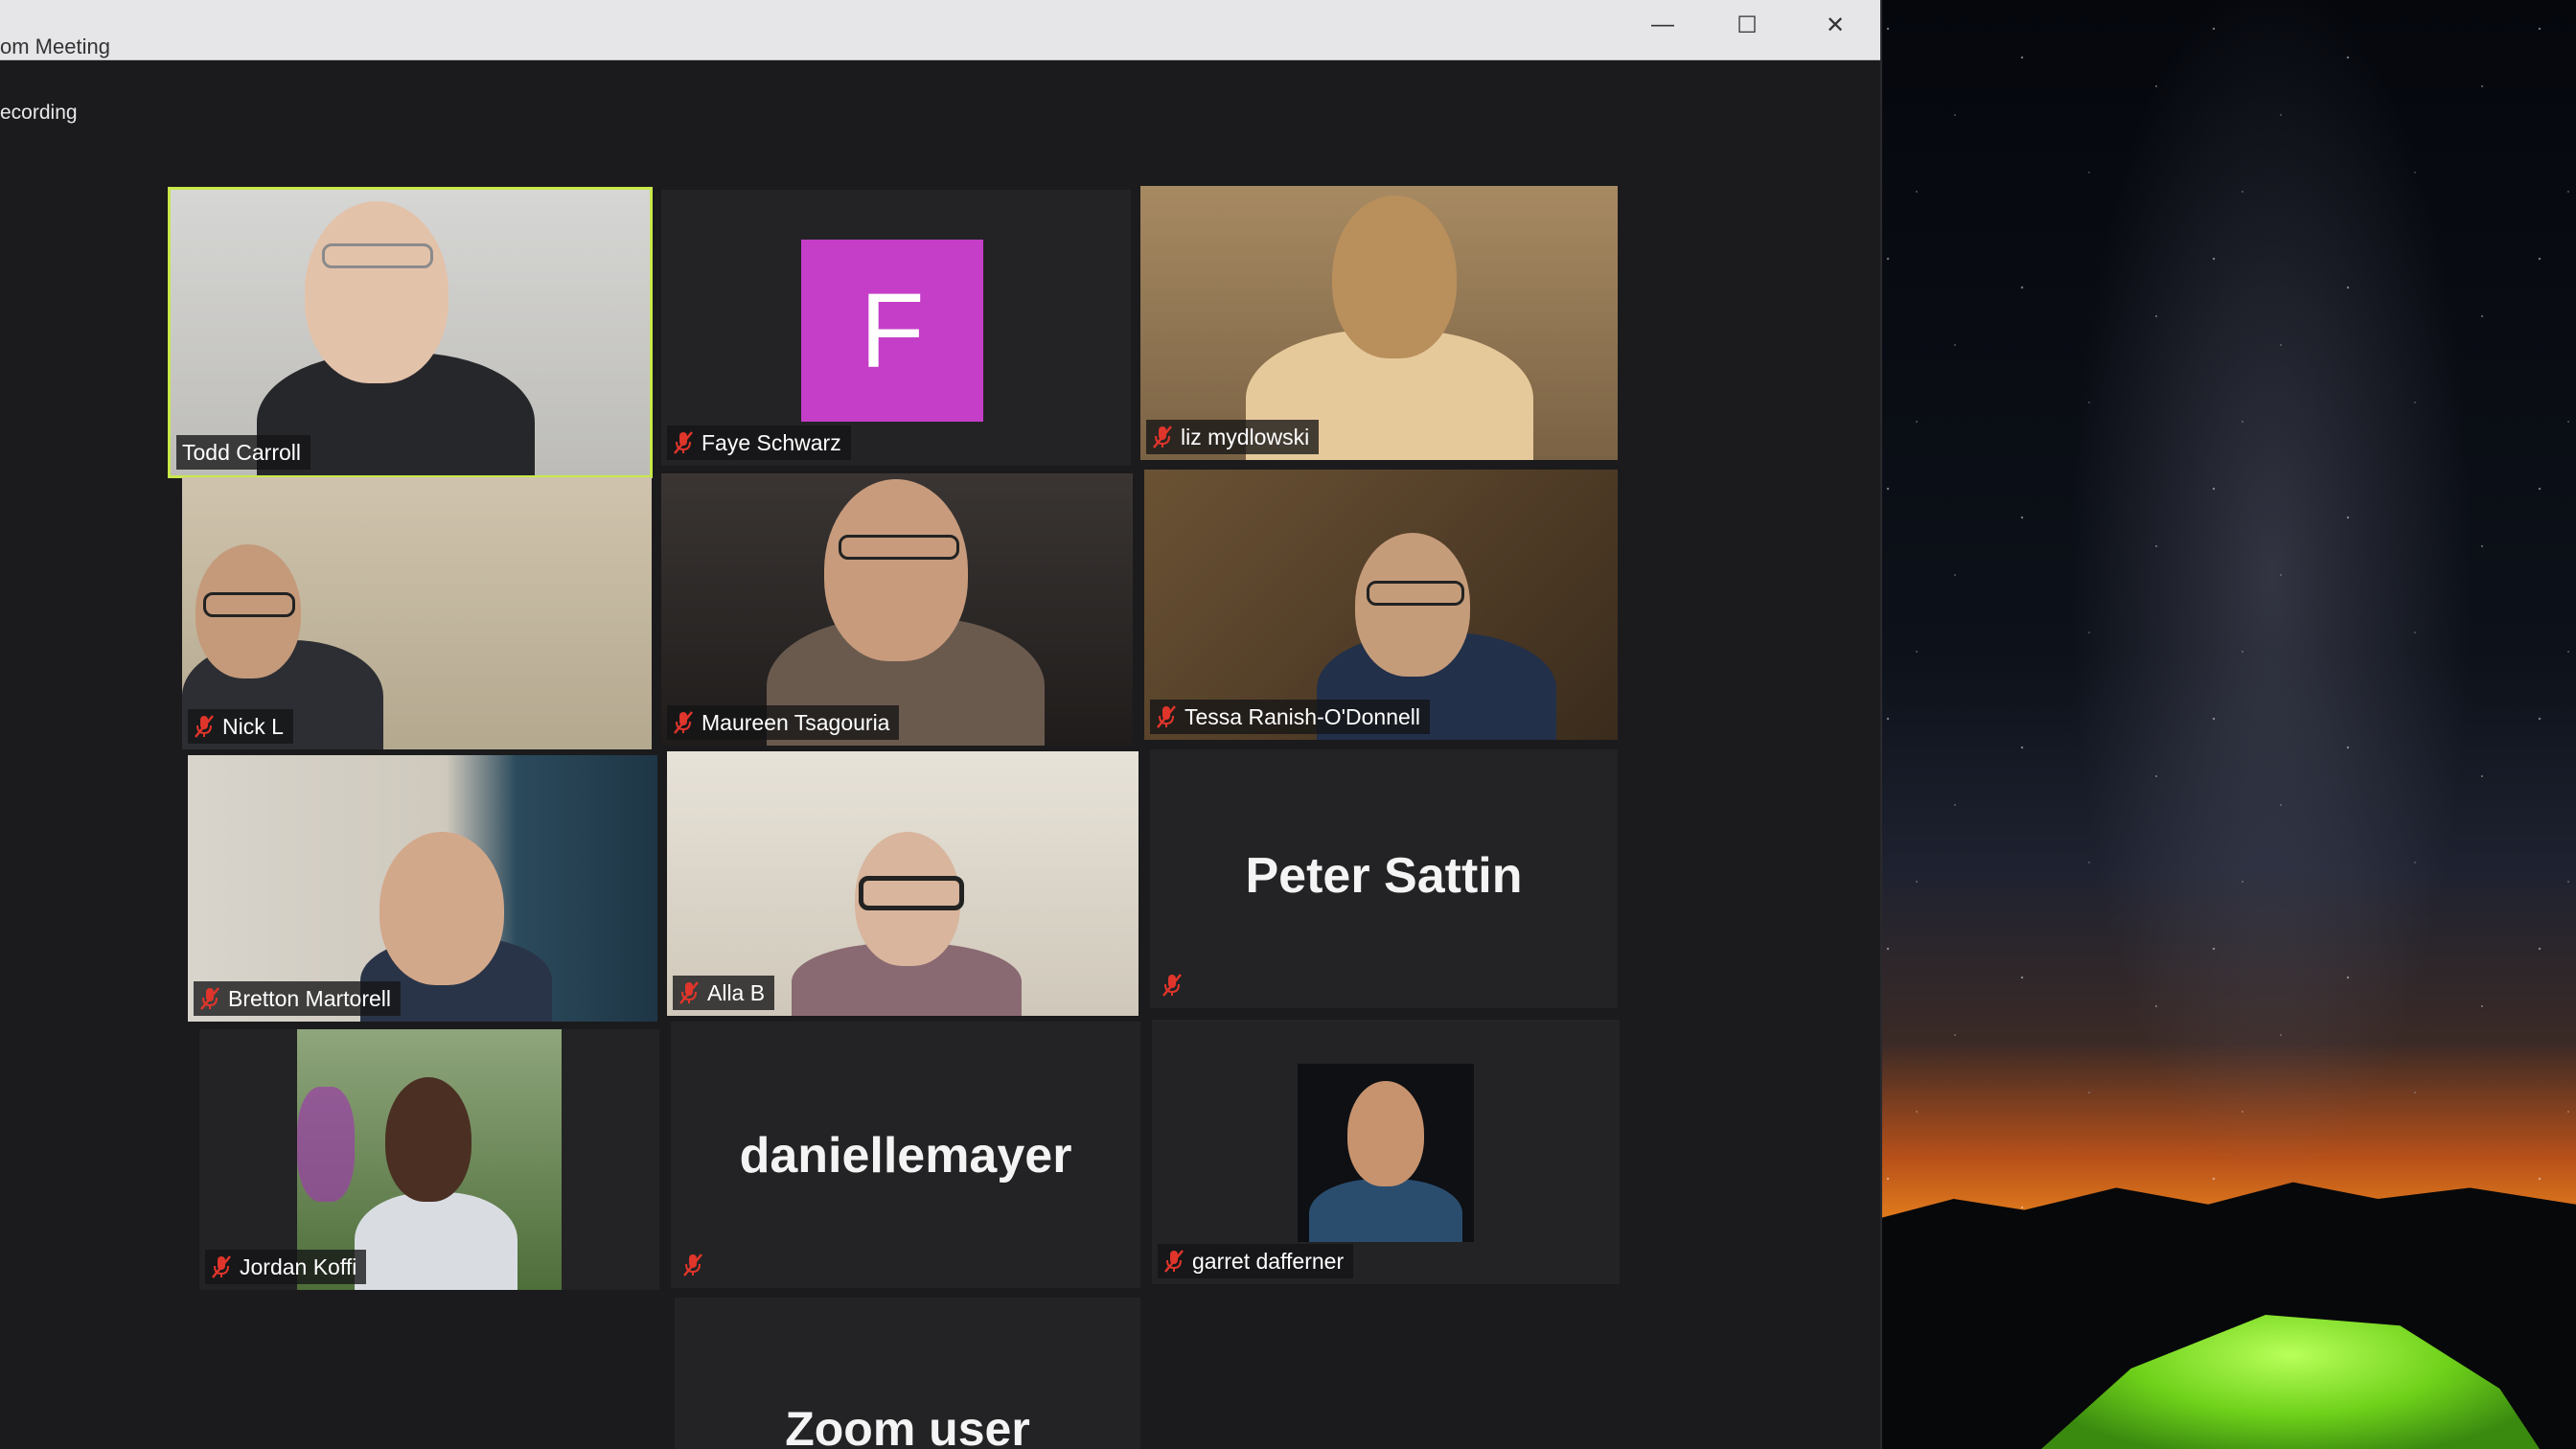 The height and width of the screenshot is (1449, 2576). I want to click on participant-name-label: Tessa Ranish-O'Donnell, so click(1290, 717).